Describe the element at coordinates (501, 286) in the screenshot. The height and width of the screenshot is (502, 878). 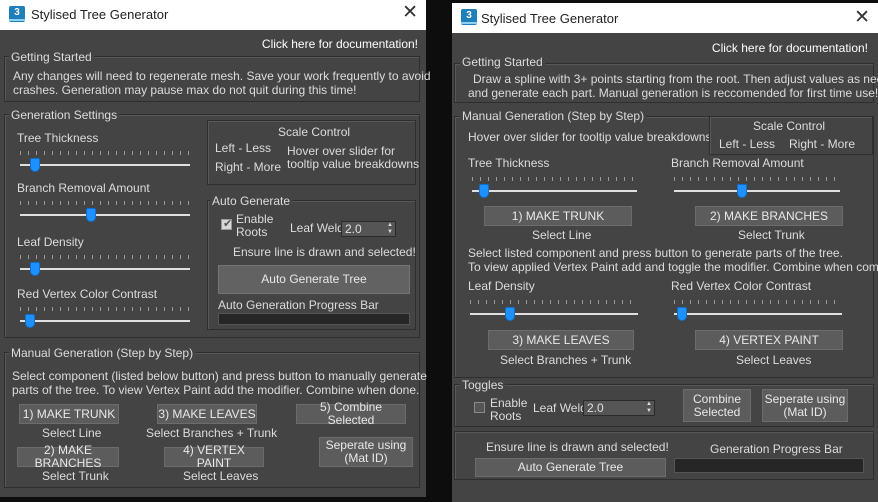
I see `leaf-density-label: Leaf Density` at that location.